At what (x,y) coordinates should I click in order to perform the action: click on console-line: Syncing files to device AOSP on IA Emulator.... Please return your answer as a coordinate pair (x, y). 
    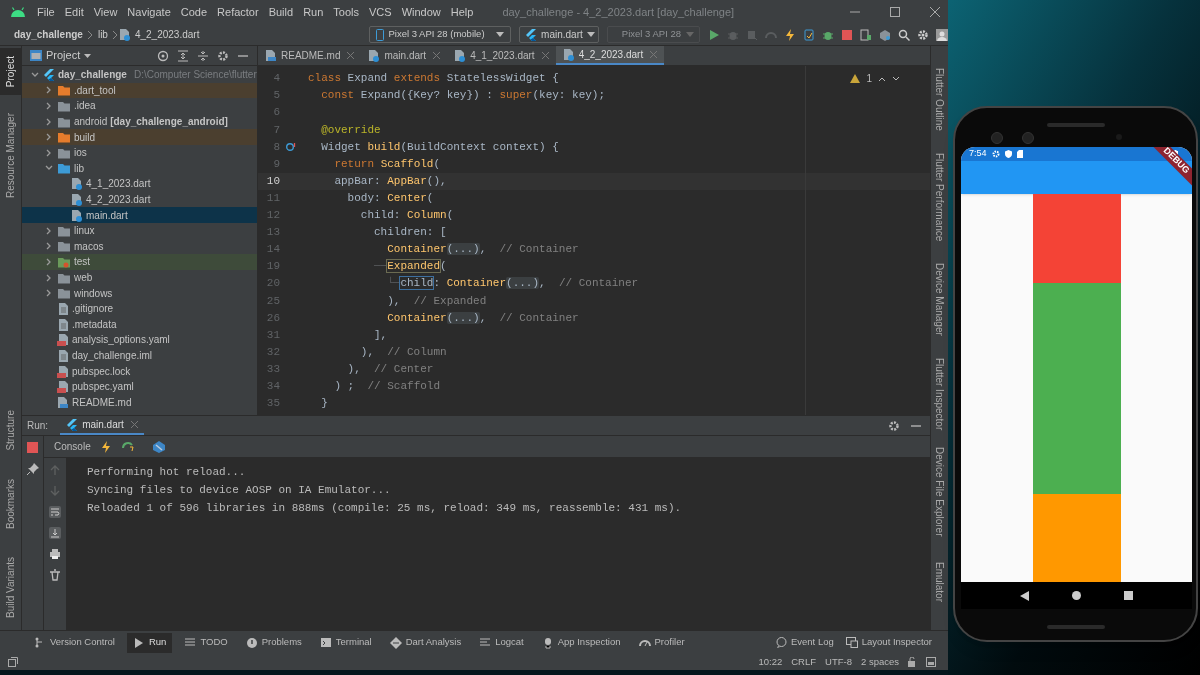
    Looking at the image, I should click on (239, 490).